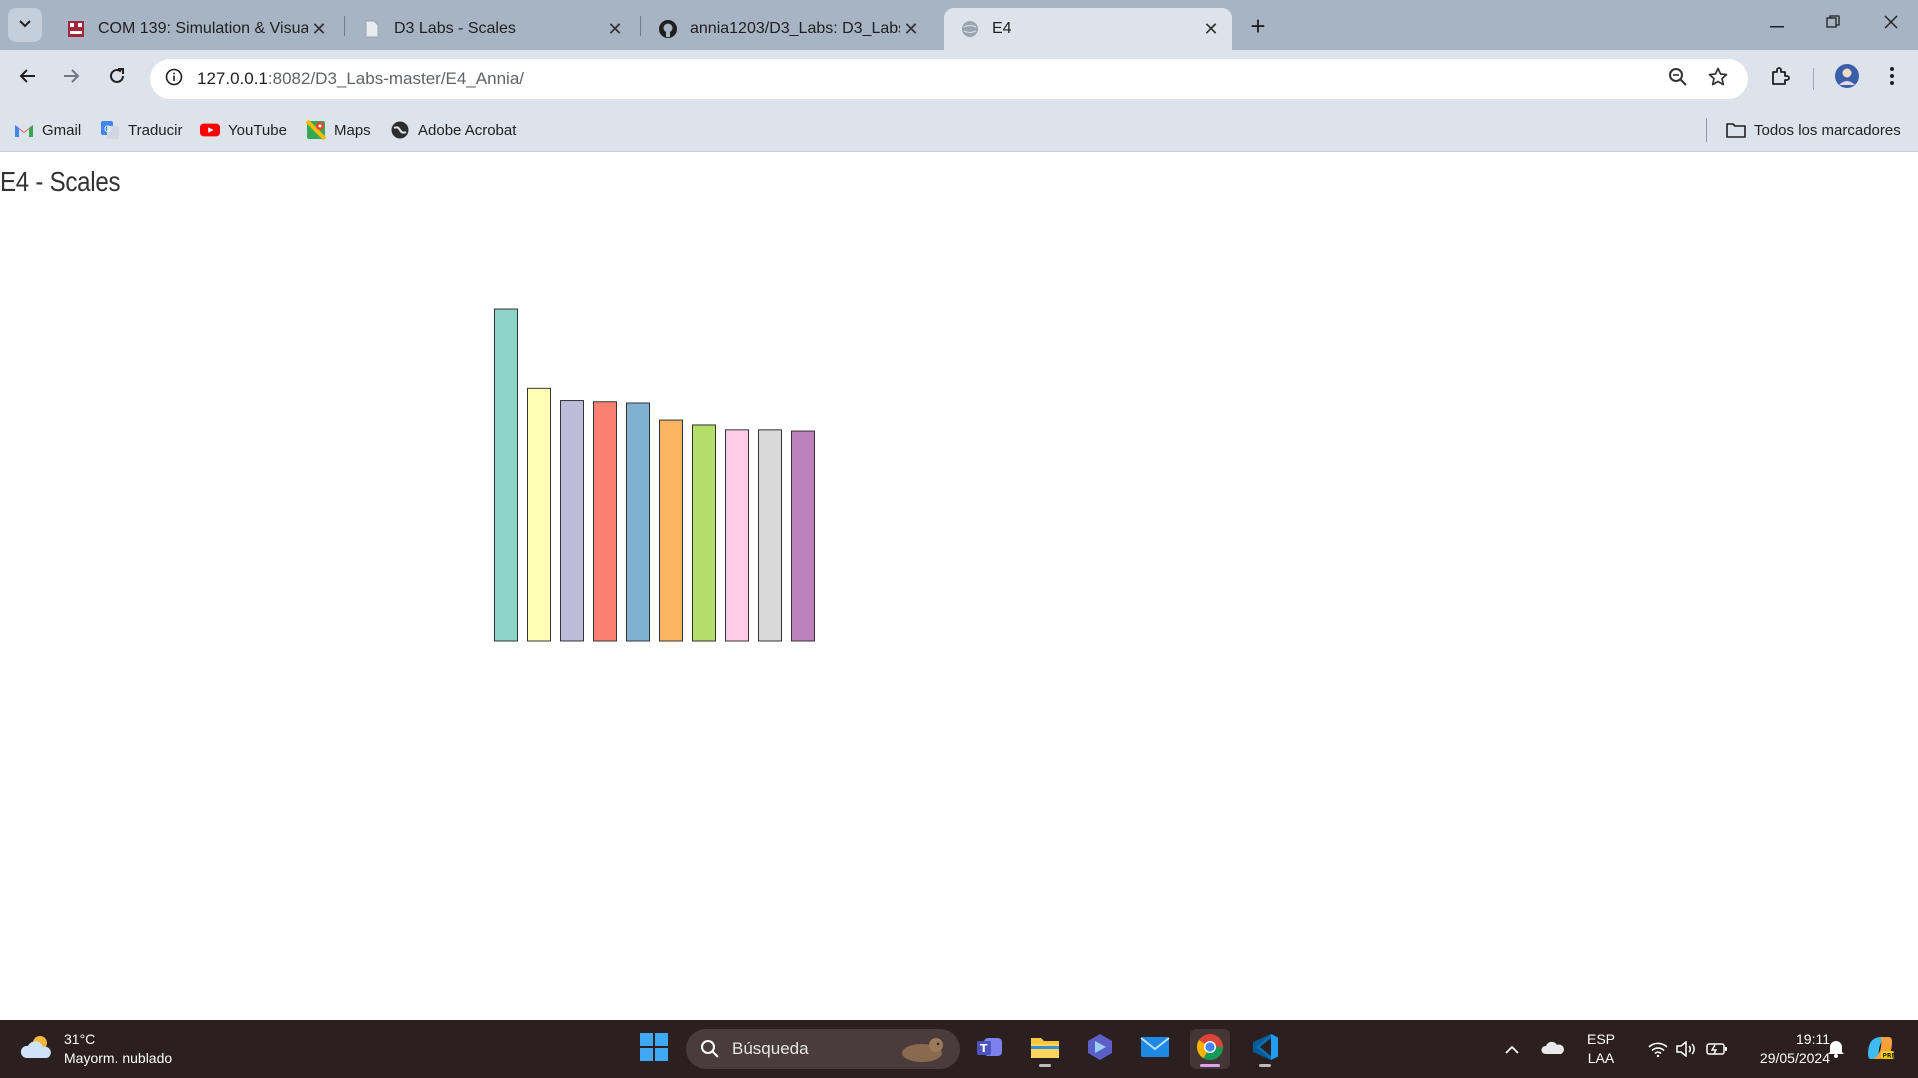  I want to click on minimize-button, so click(1777, 24).